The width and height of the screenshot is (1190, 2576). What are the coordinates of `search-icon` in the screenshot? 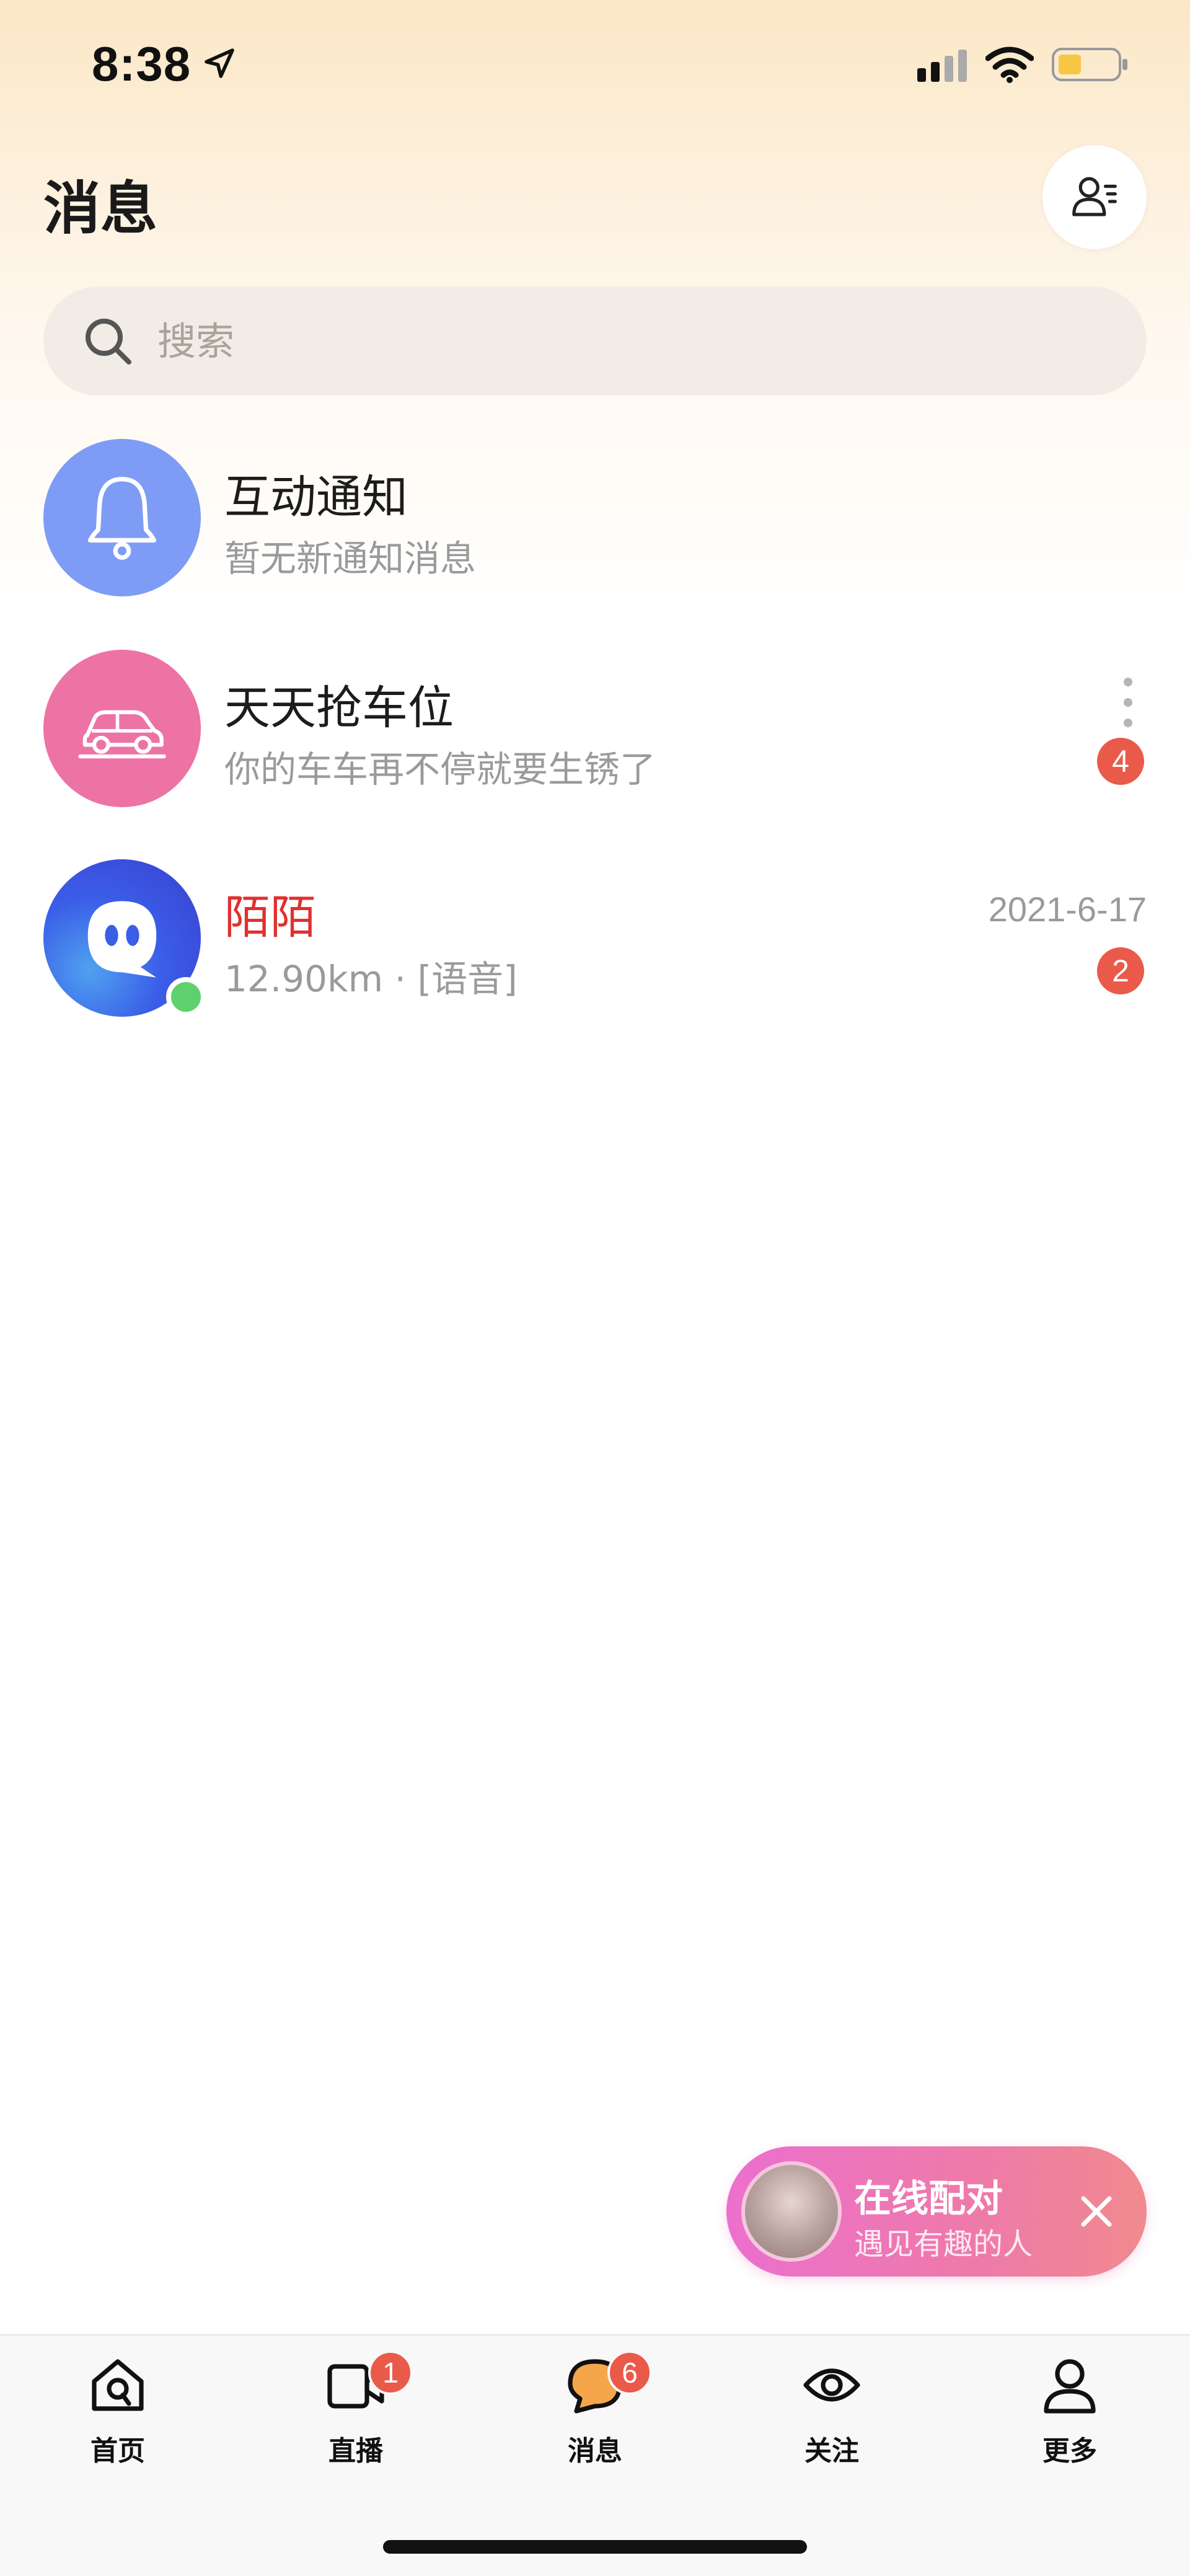 It's located at (108, 342).